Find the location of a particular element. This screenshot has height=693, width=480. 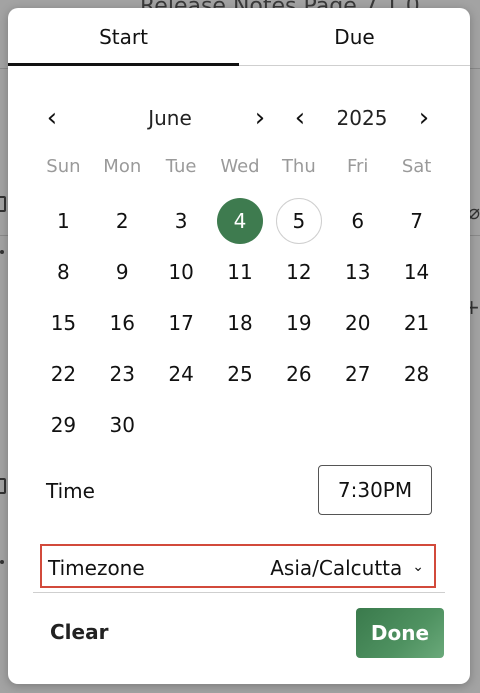

day-6: 6 is located at coordinates (357, 220).